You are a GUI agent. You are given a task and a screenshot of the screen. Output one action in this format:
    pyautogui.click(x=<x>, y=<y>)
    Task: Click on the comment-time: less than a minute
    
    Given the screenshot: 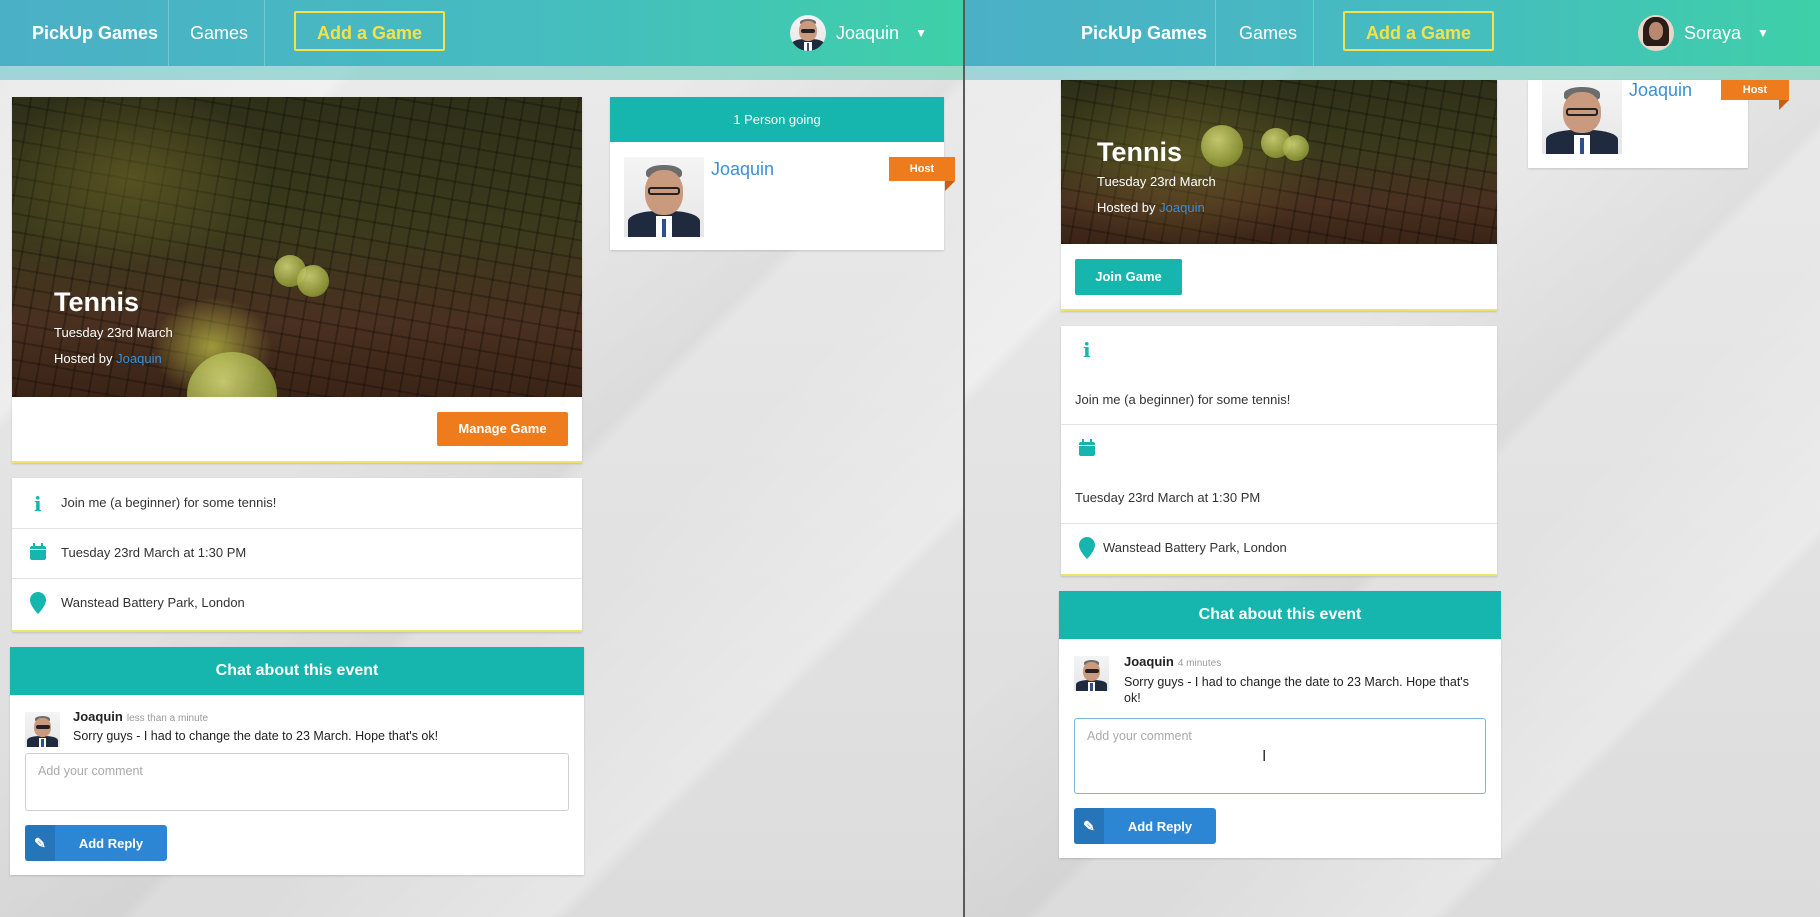 What is the action you would take?
    pyautogui.click(x=167, y=718)
    